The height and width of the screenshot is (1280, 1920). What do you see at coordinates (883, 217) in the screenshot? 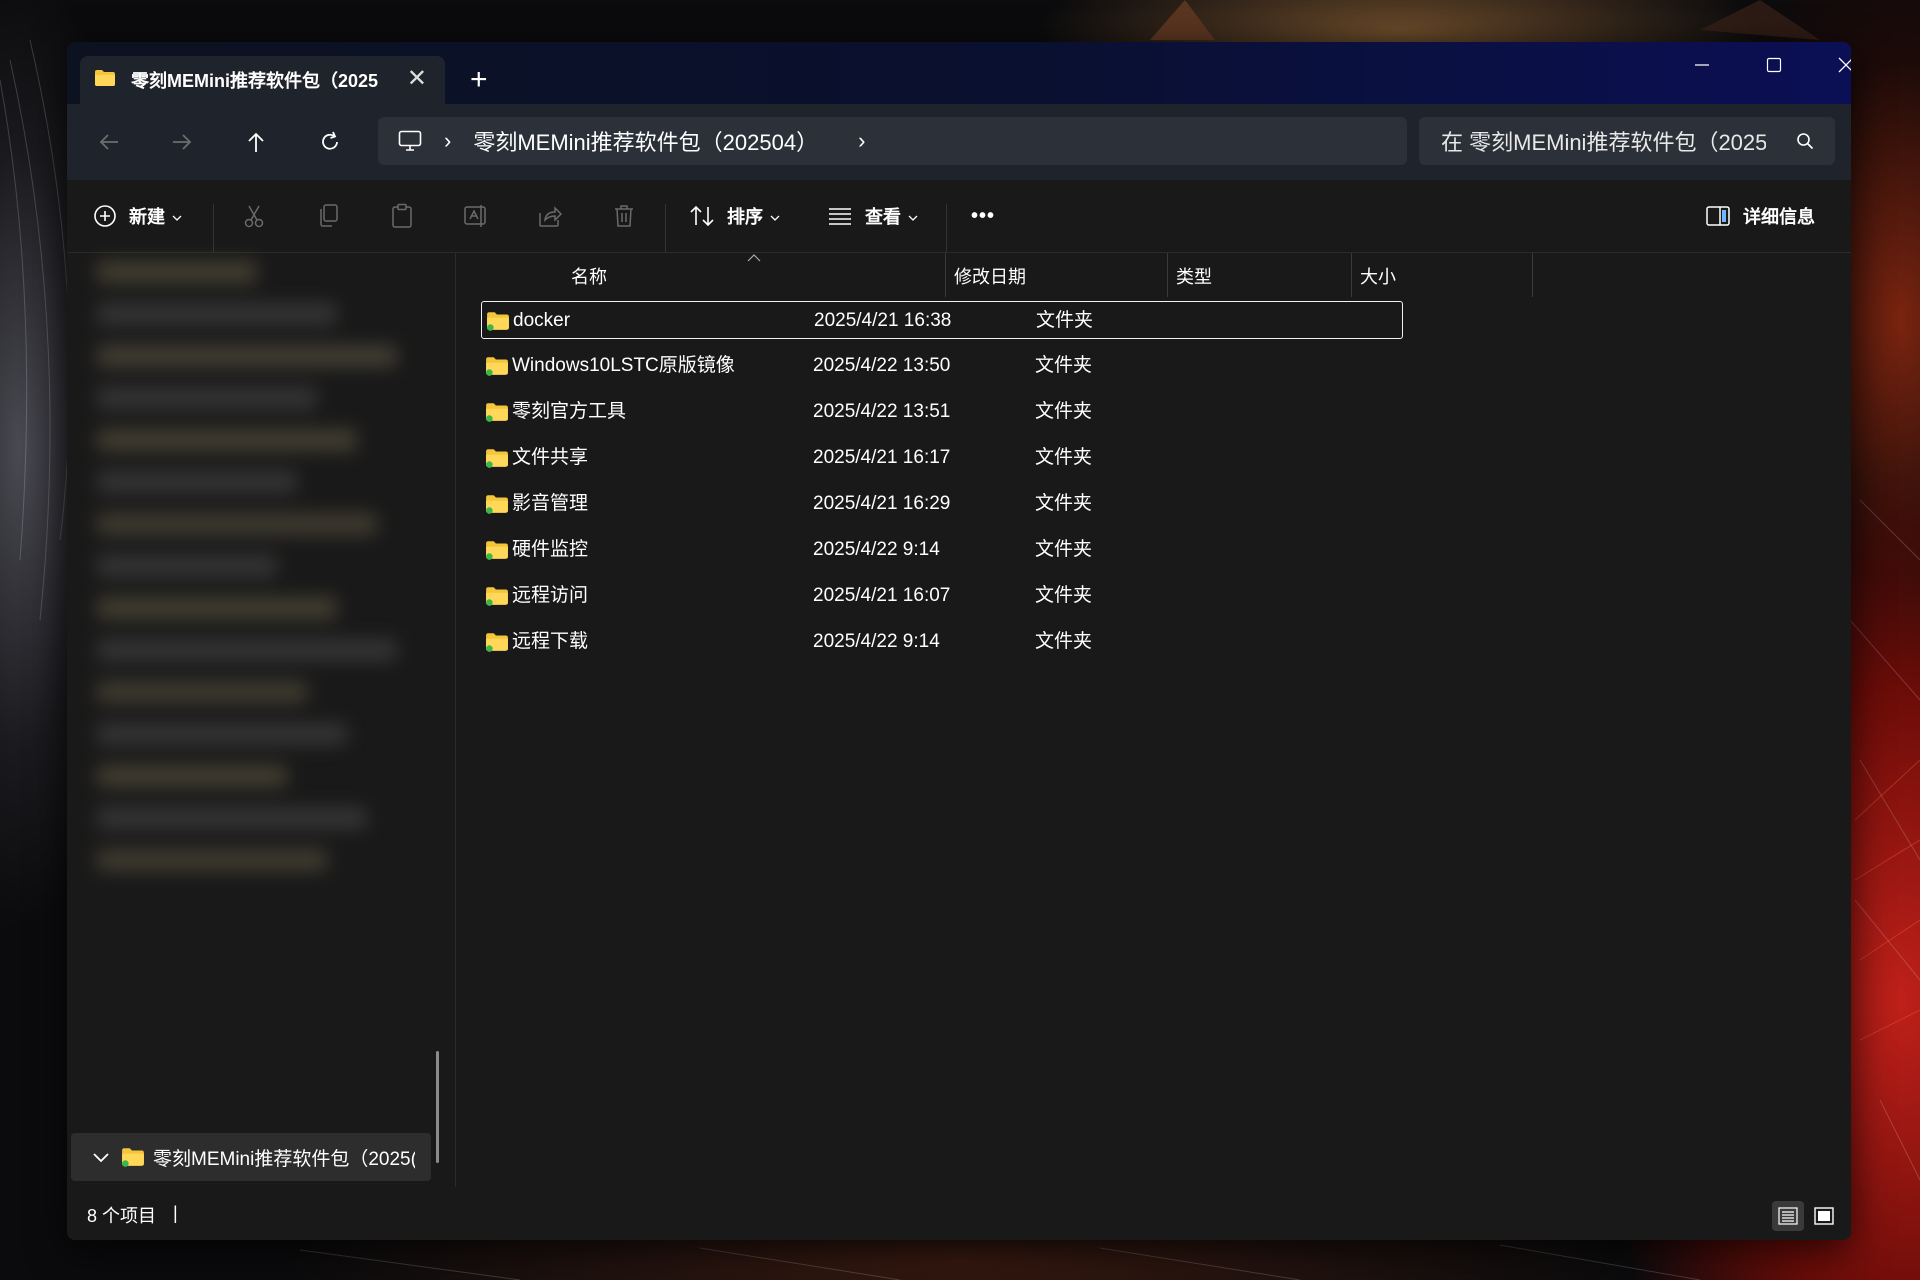
I see `view-label: 查看` at bounding box center [883, 217].